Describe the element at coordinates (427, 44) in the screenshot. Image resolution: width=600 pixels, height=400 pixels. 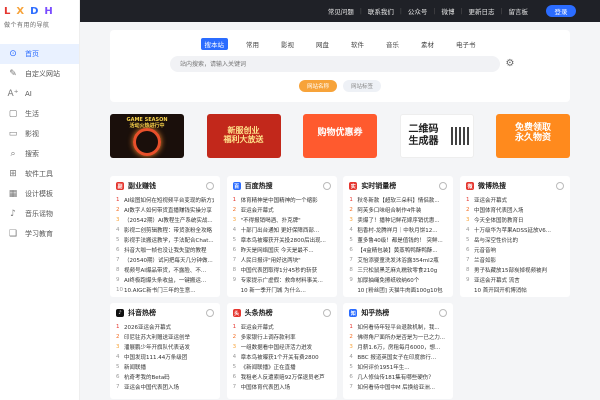
I see `search-tab-6: 素材` at that location.